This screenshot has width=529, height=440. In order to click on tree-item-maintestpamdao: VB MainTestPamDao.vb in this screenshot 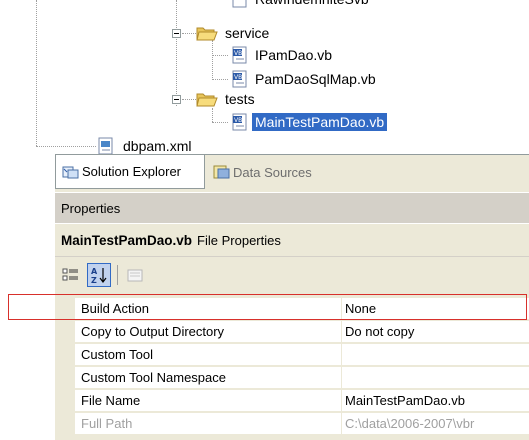, I will do `click(310, 122)`.